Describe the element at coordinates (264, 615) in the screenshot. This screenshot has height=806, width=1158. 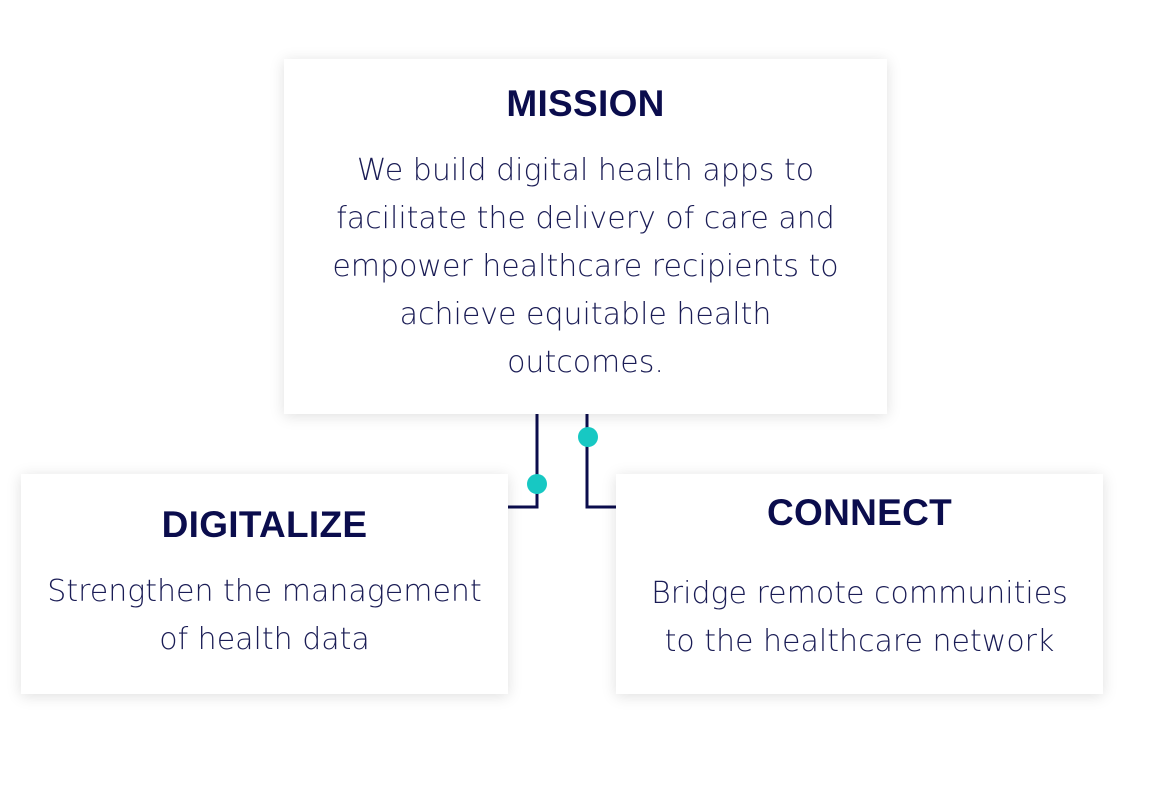
I see `digitalize-text: Strengthen the management of health data` at that location.